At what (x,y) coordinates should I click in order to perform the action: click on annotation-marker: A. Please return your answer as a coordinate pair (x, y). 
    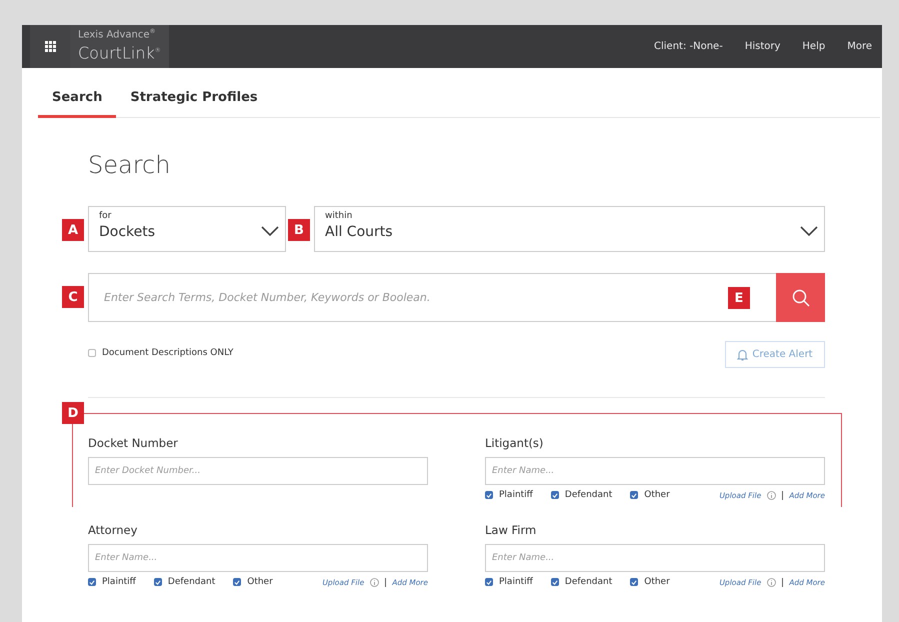
    Looking at the image, I should click on (73, 230).